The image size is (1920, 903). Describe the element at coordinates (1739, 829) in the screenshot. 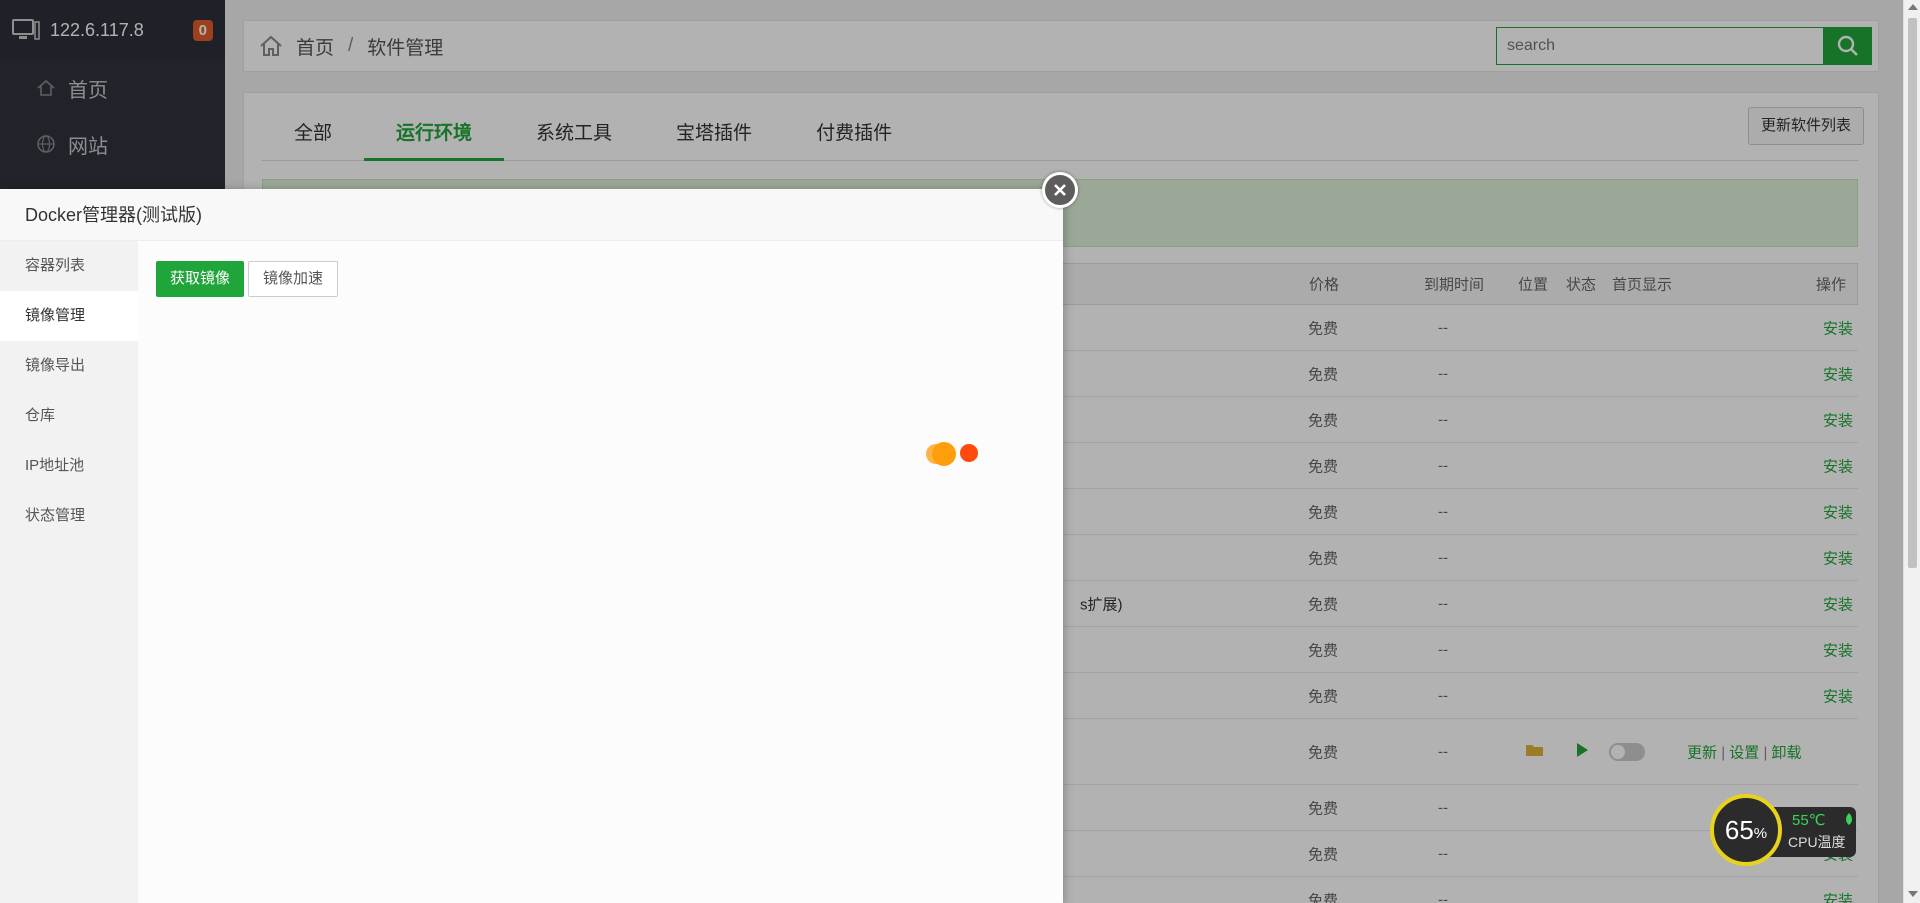

I see `cpu-usage-value: 65` at that location.